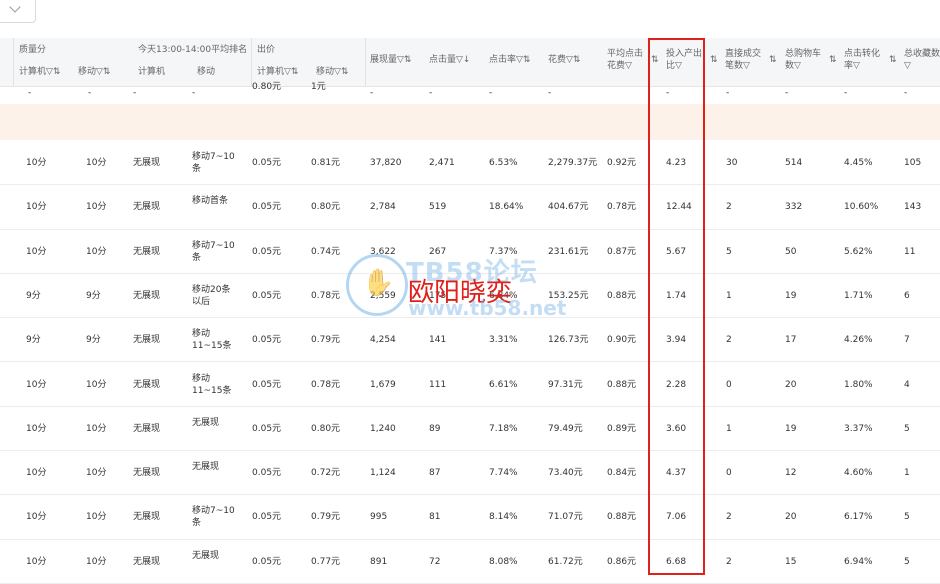 This screenshot has width=940, height=584. What do you see at coordinates (438, 384) in the screenshot?
I see `cell-clicks: 111` at bounding box center [438, 384].